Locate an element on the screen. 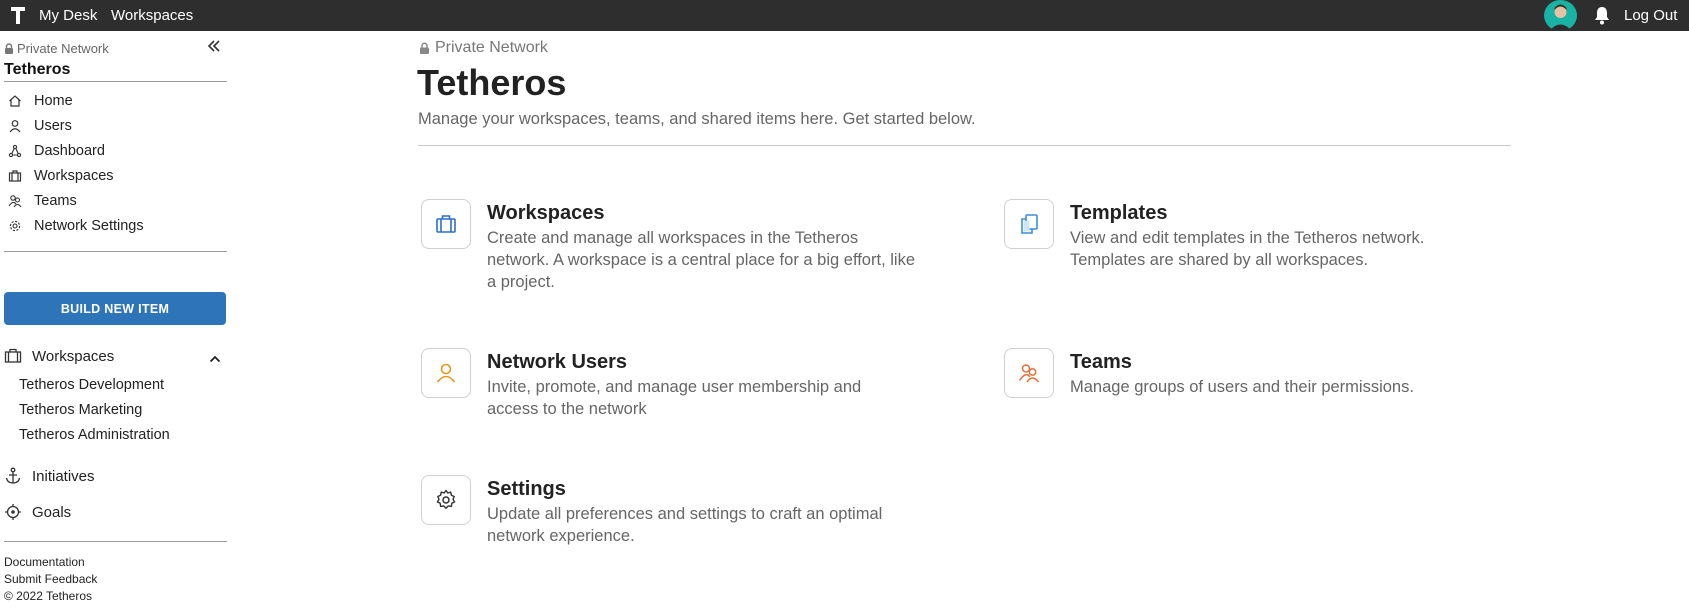  sidebar-section-workspaces: Workspaces is located at coordinates (59, 356).